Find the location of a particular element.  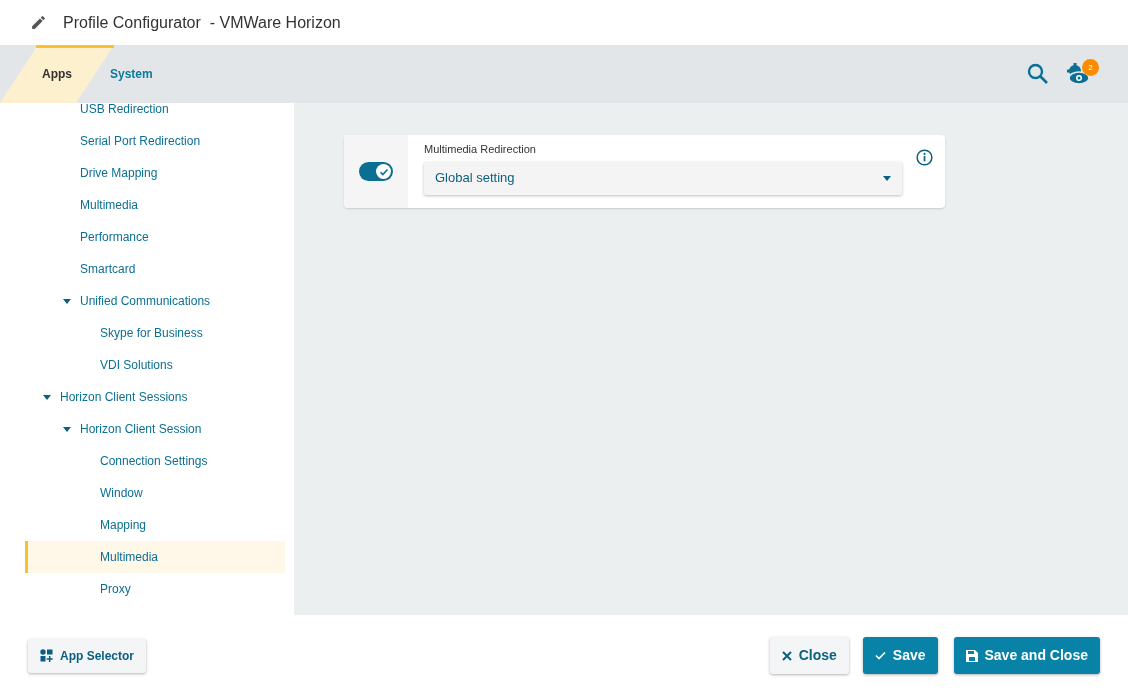

pencil-icon is located at coordinates (38, 22).